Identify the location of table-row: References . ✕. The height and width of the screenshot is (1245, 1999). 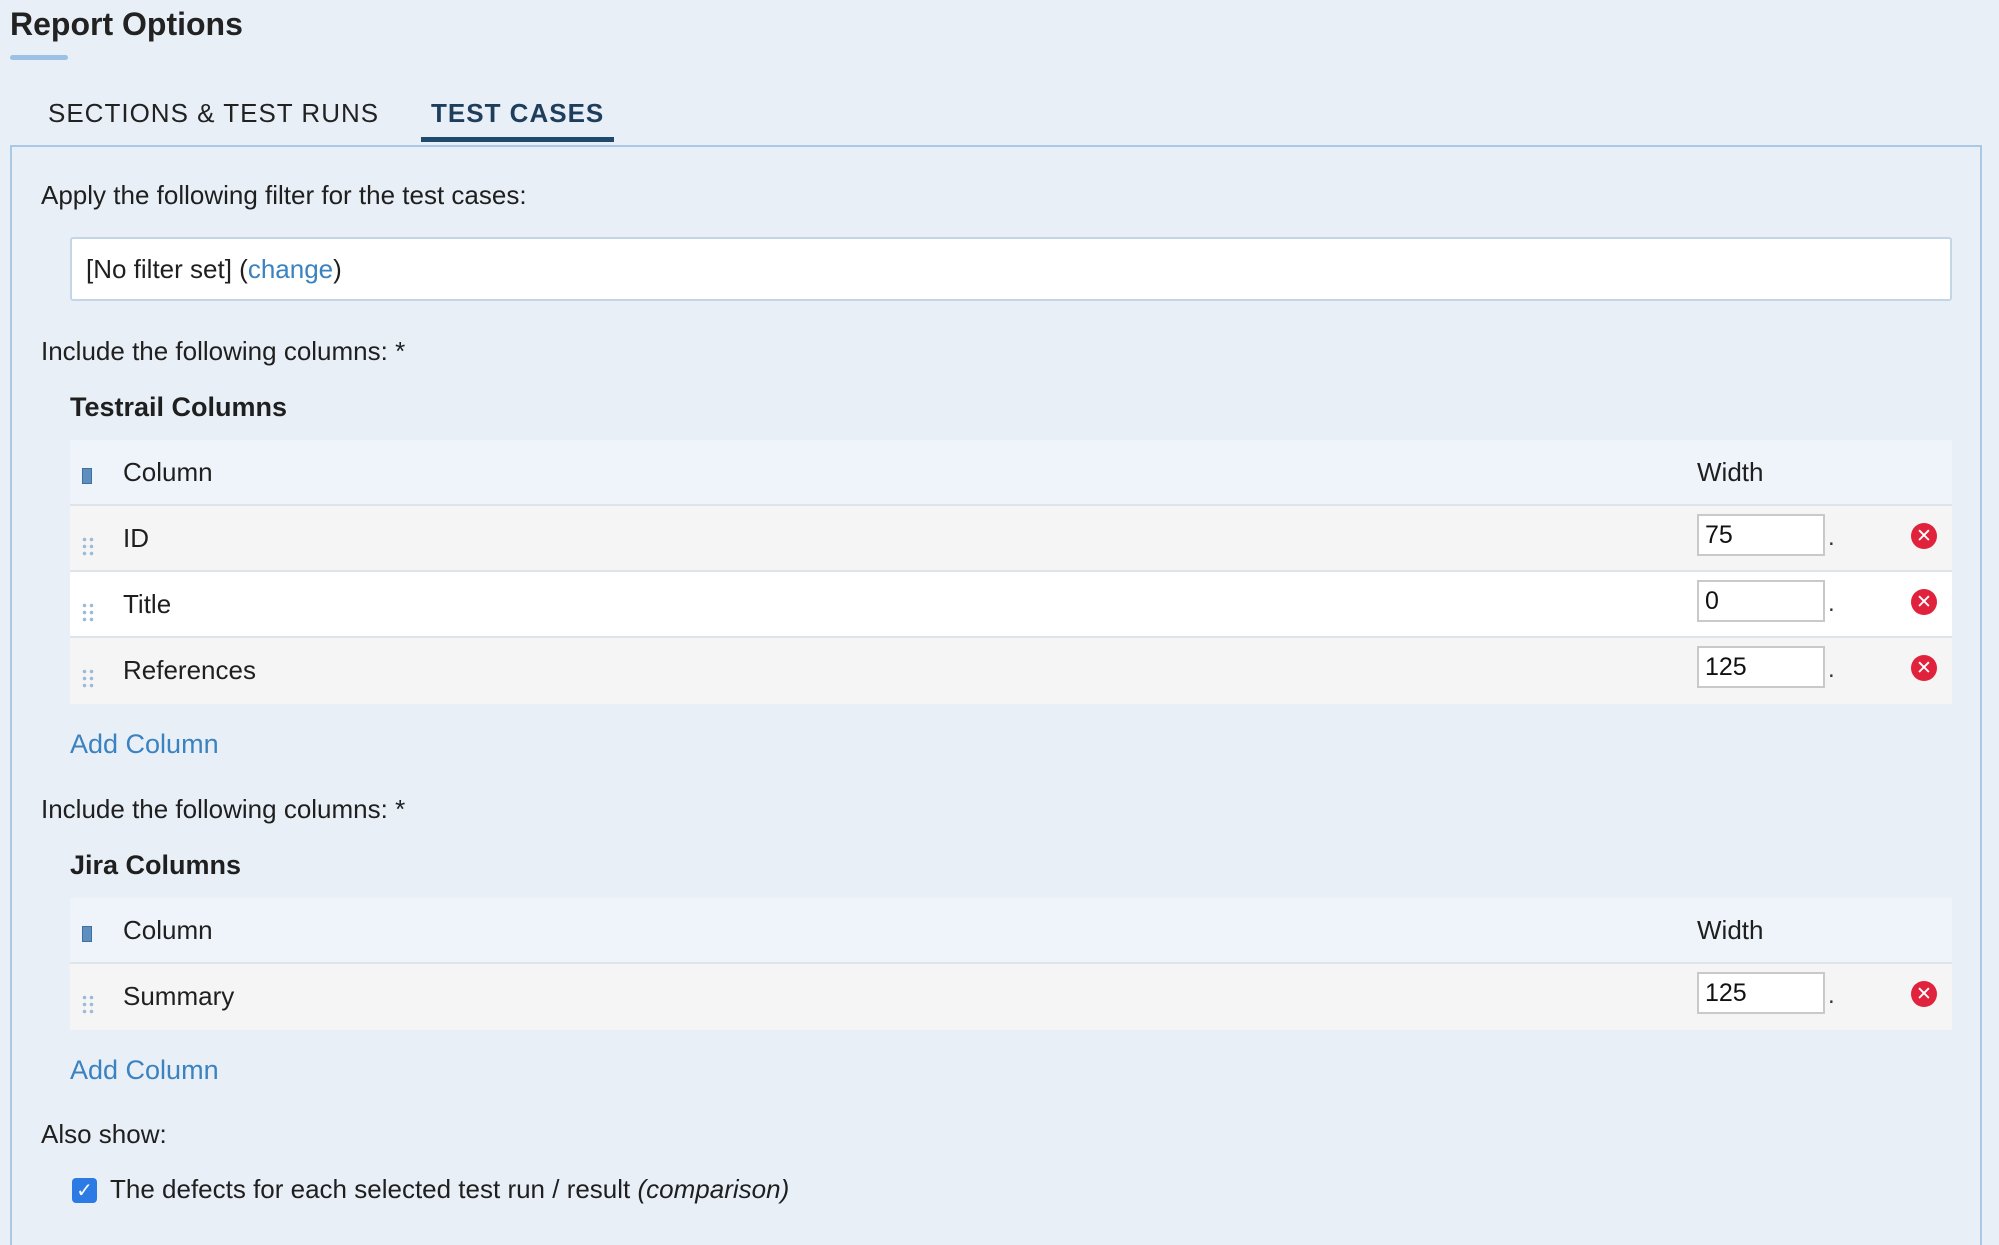
(1011, 671).